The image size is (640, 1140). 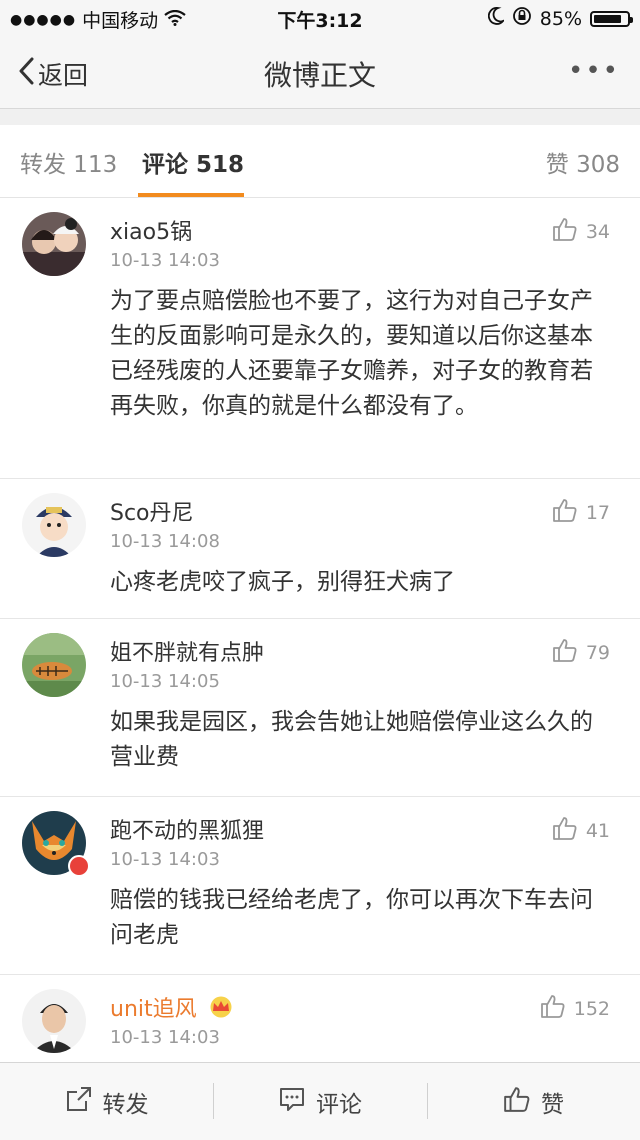 What do you see at coordinates (319, 75) in the screenshot?
I see `page-title: 微博正文` at bounding box center [319, 75].